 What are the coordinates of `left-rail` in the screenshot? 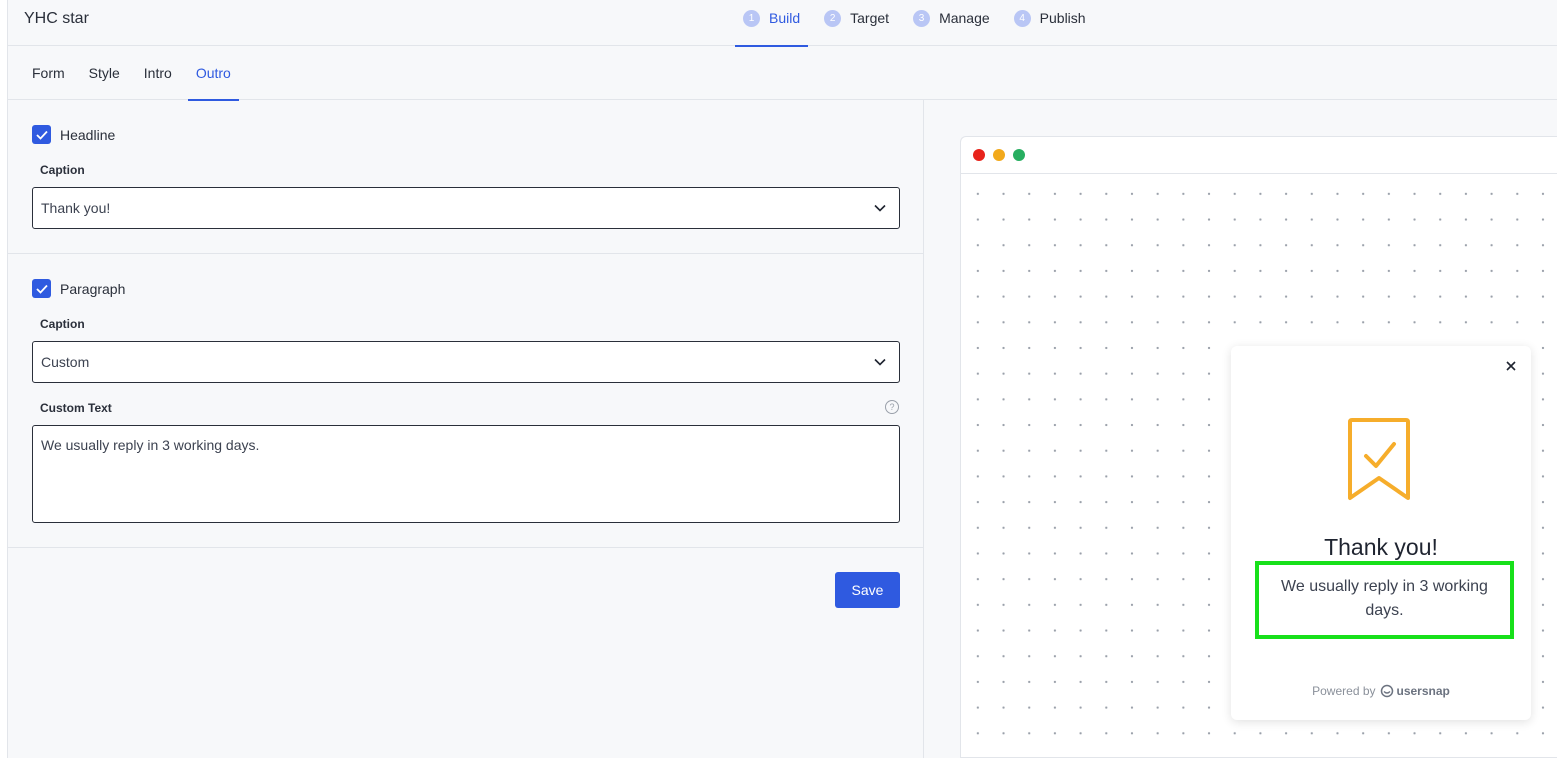 It's located at (4, 379).